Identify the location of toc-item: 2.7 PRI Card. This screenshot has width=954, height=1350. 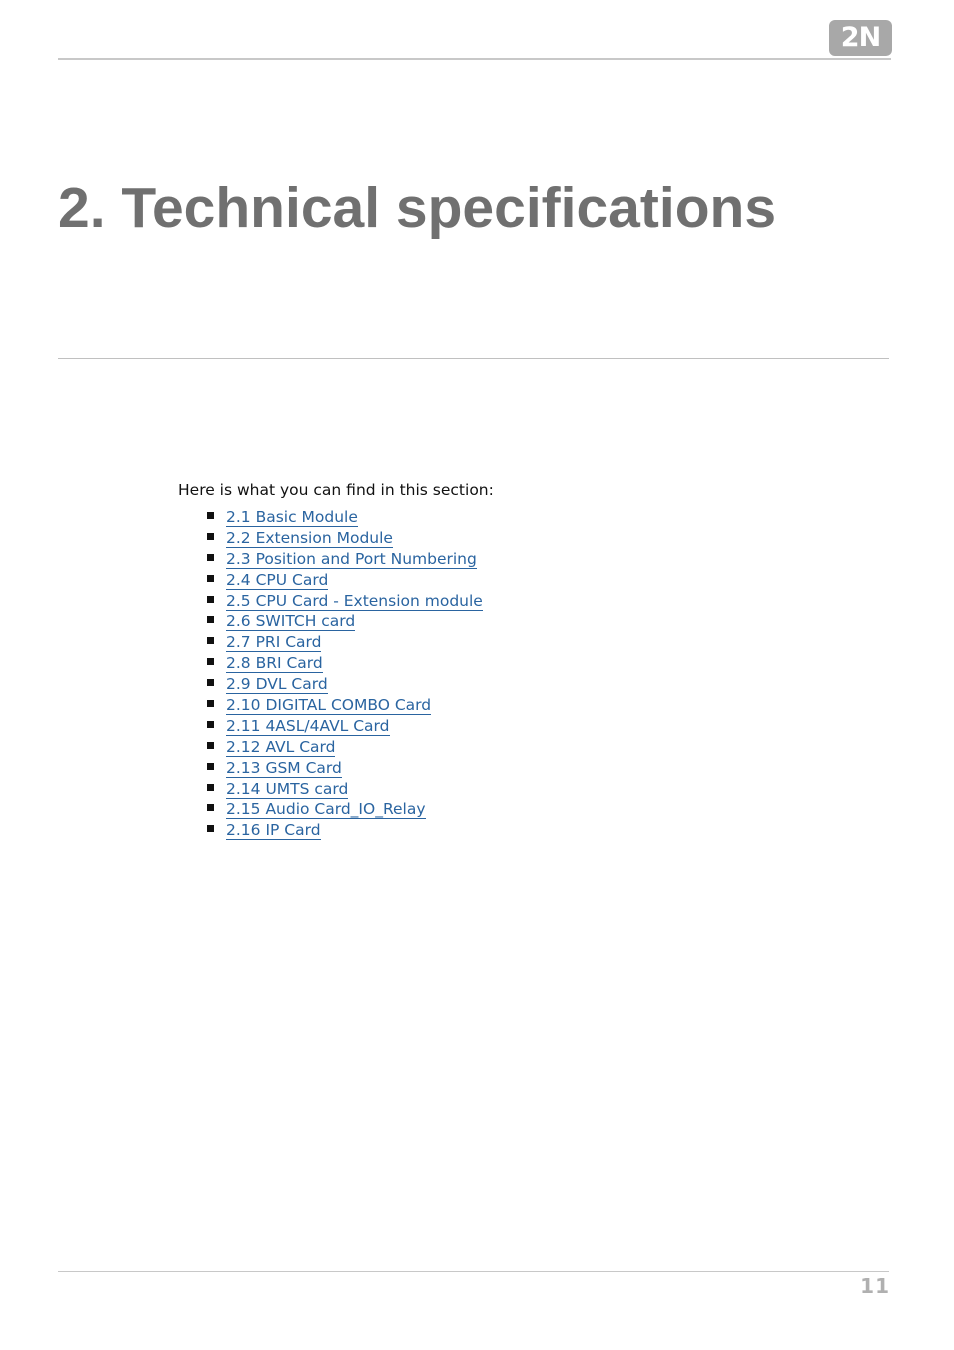
(344, 642).